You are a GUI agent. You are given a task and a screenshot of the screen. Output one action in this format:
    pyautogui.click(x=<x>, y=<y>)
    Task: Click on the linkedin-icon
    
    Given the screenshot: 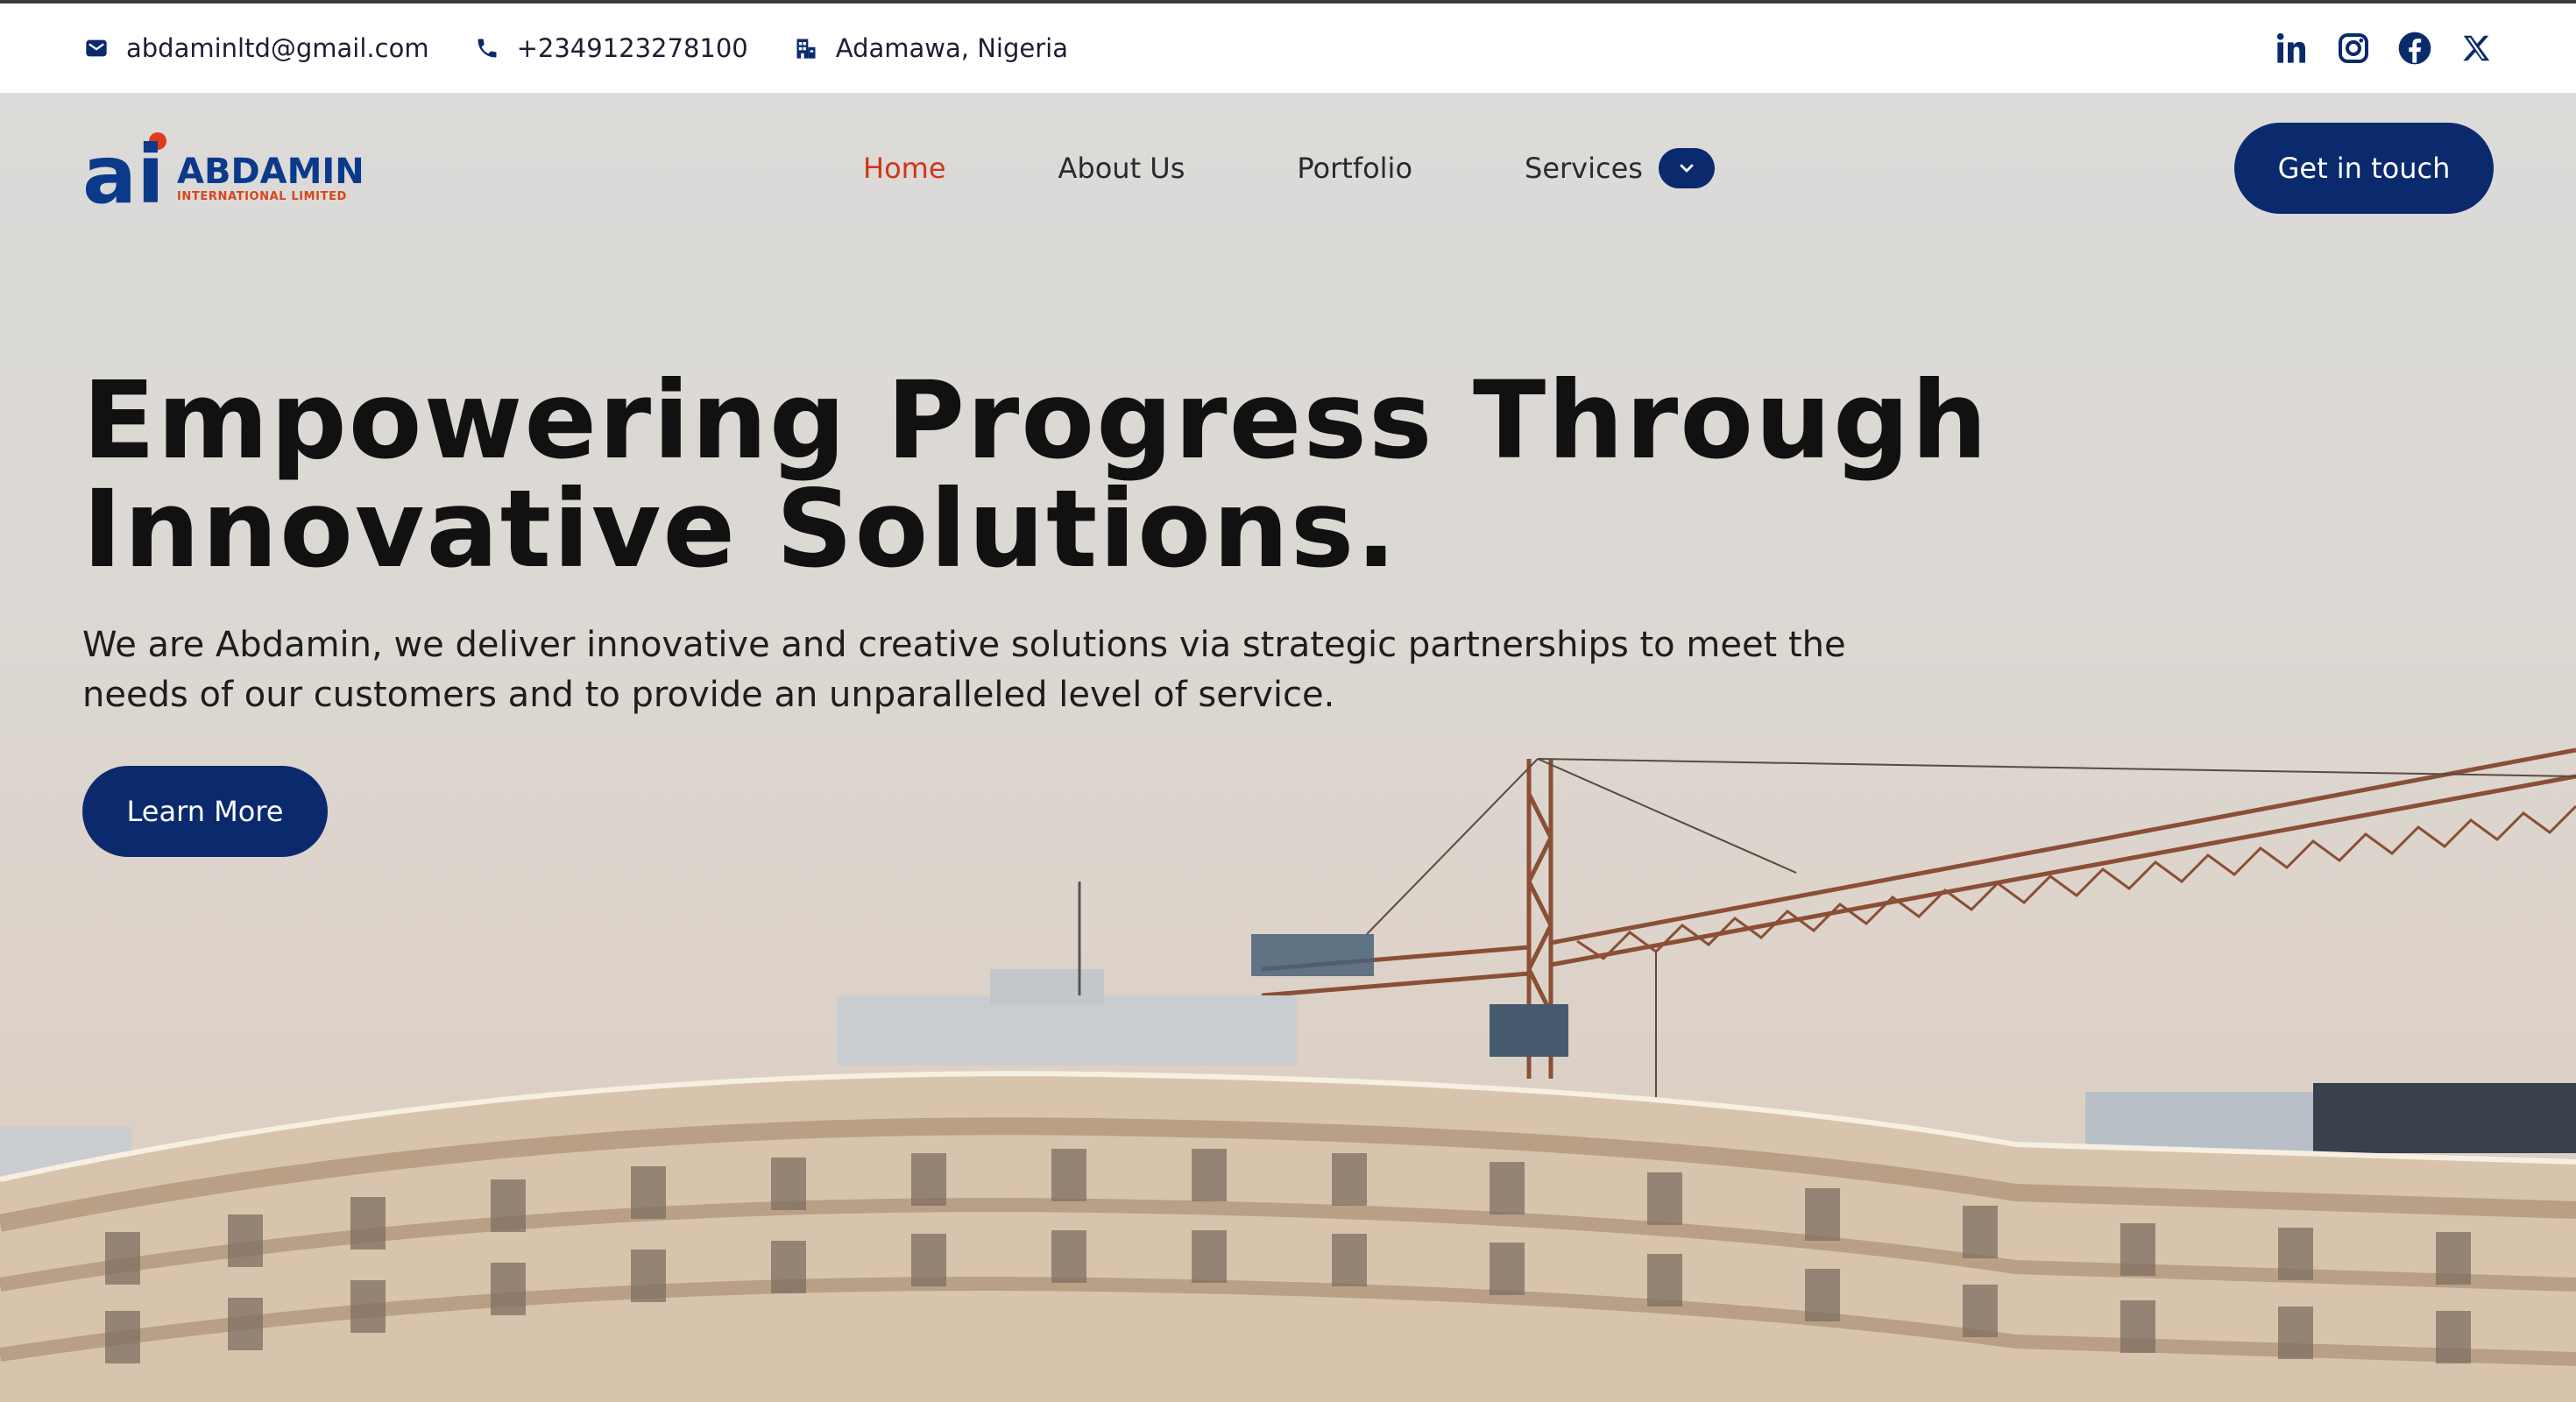 What is the action you would take?
    pyautogui.click(x=2292, y=48)
    